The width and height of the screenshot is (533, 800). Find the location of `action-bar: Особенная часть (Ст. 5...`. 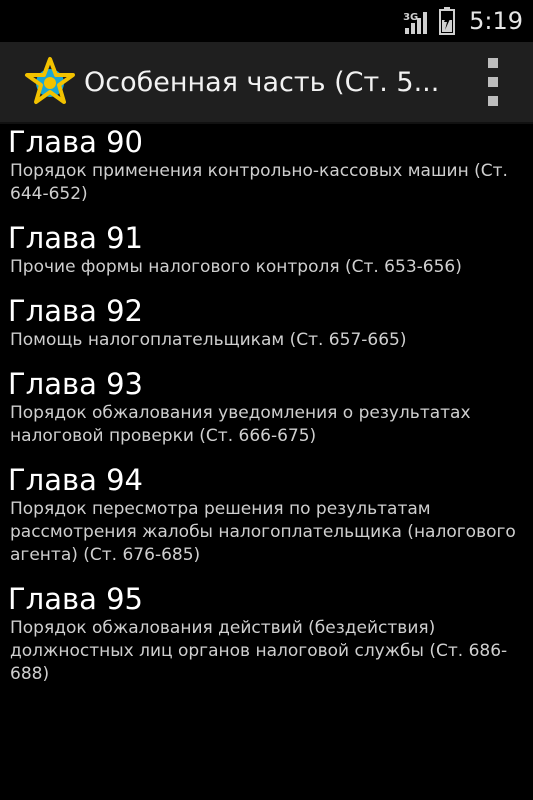

action-bar: Особенная часть (Ст. 5... is located at coordinates (266, 83).